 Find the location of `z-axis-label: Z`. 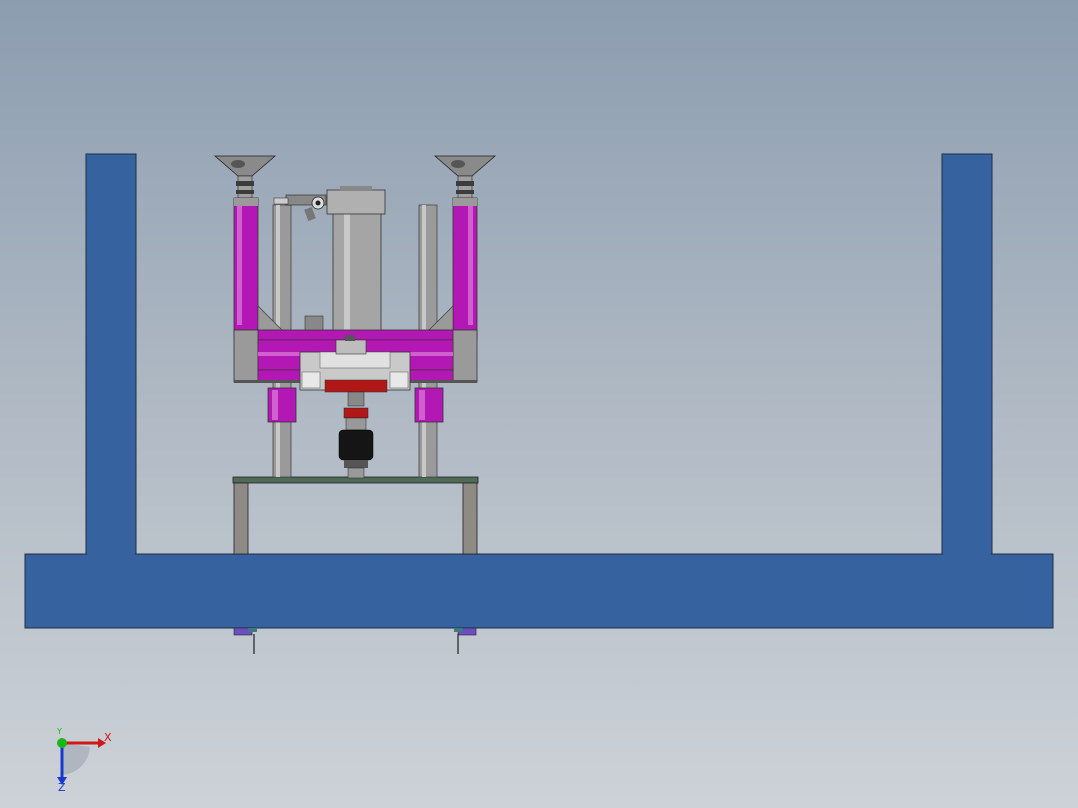

z-axis-label: Z is located at coordinates (62, 787).